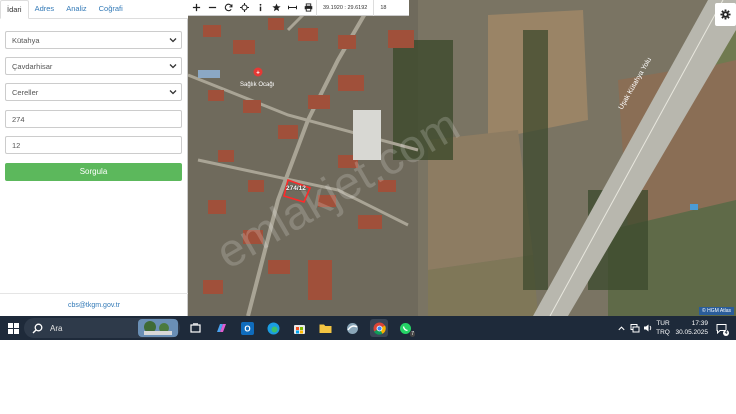 This screenshot has height=414, width=736. I want to click on gear-icon, so click(725, 14).